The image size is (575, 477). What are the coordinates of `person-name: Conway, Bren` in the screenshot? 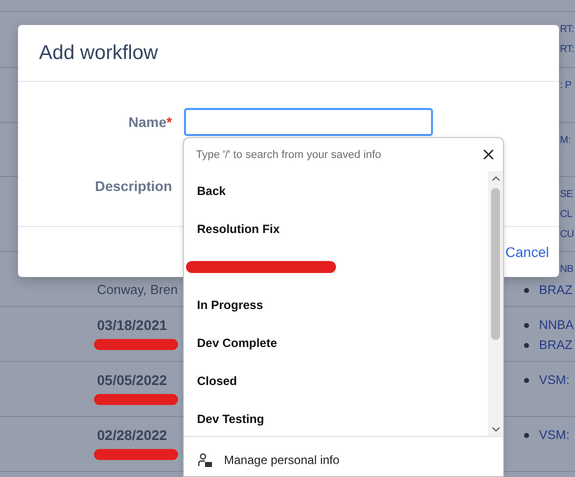 It's located at (137, 290).